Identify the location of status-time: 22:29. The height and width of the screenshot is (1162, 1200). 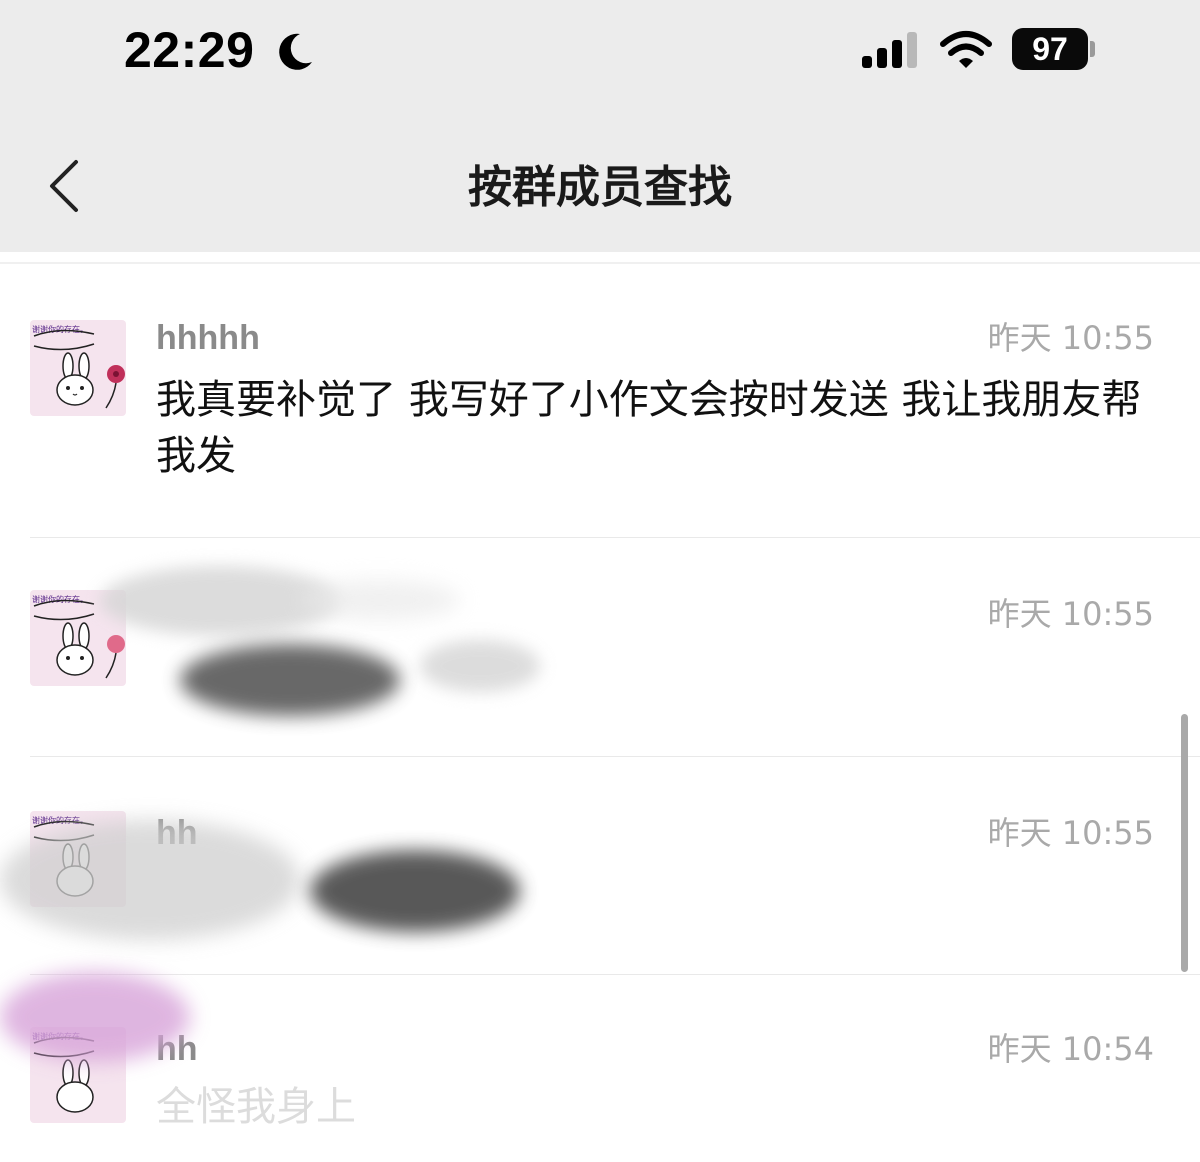
(189, 50).